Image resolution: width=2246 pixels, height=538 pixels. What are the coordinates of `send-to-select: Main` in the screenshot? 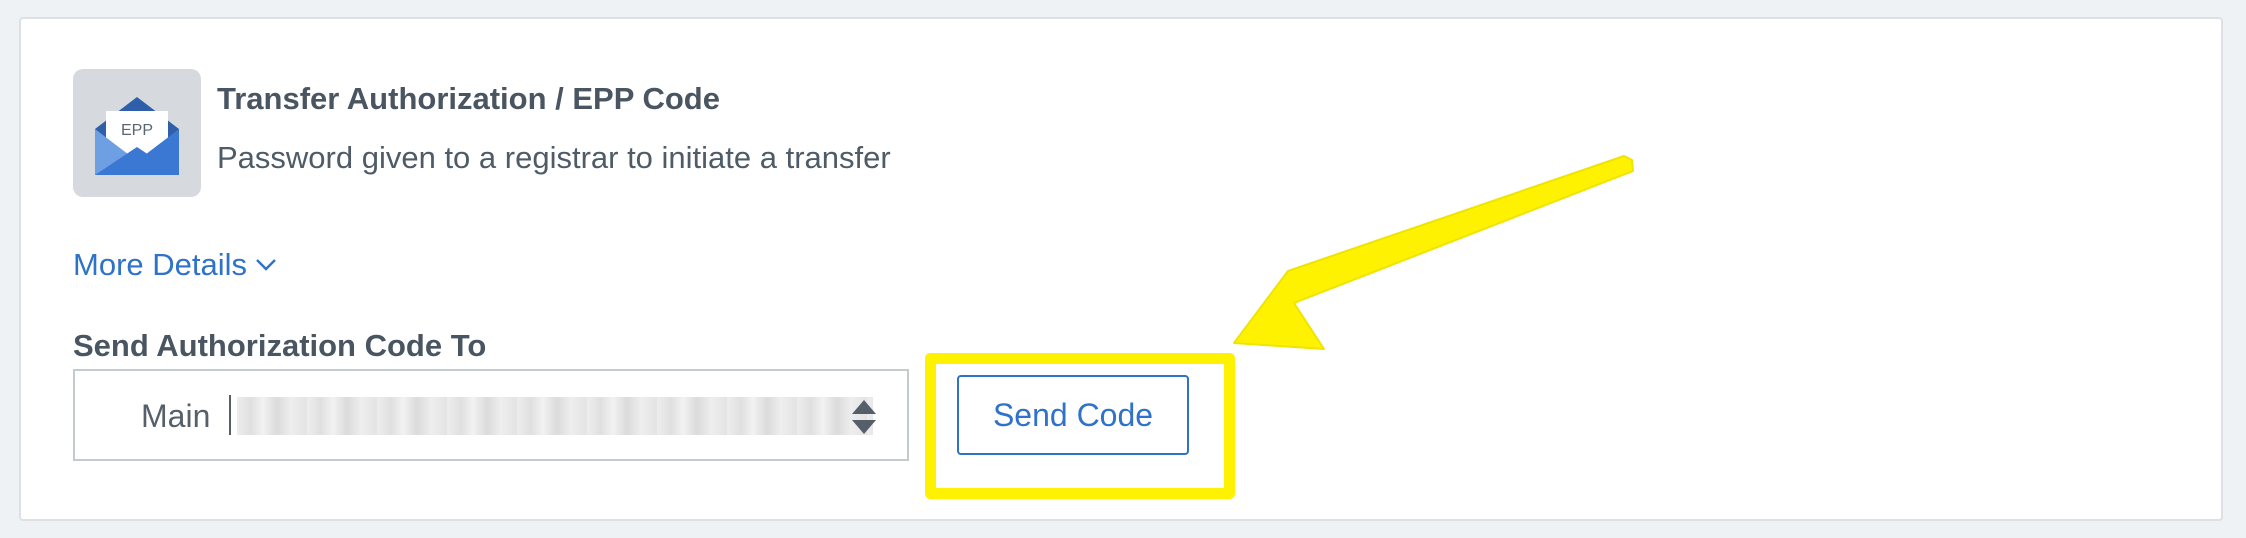 It's located at (491, 415).